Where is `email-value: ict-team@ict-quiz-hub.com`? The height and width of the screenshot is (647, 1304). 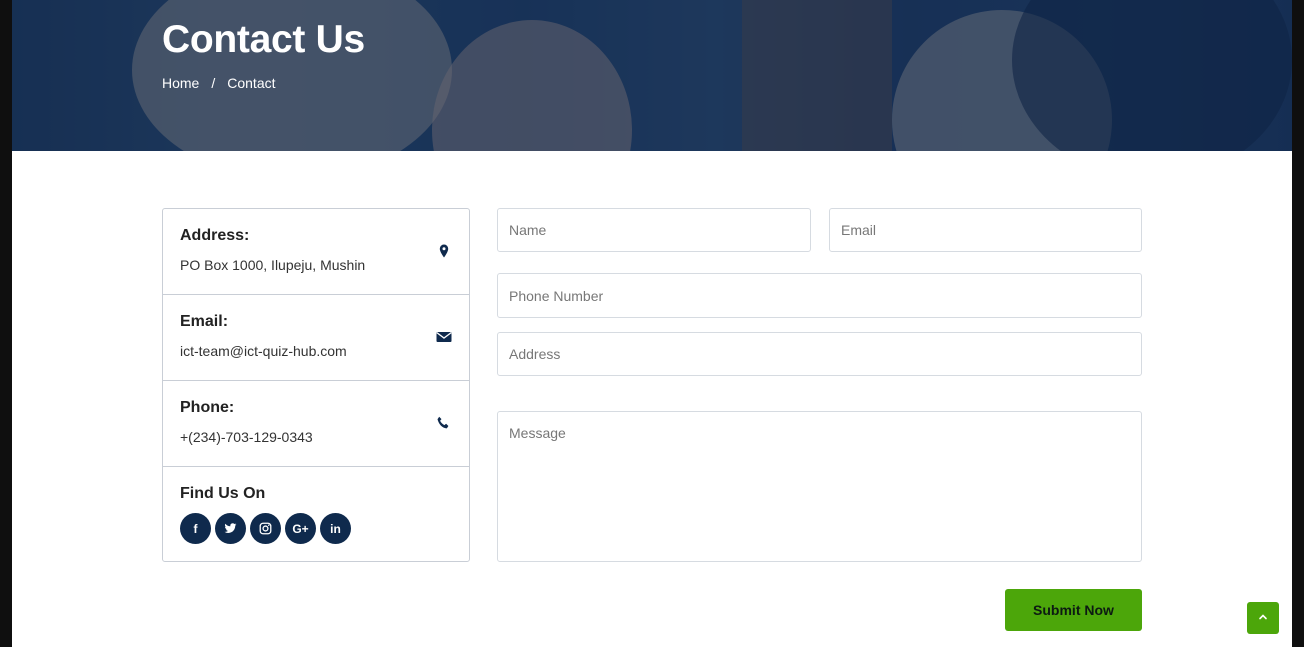
email-value: ict-team@ict-quiz-hub.com is located at coordinates (316, 351).